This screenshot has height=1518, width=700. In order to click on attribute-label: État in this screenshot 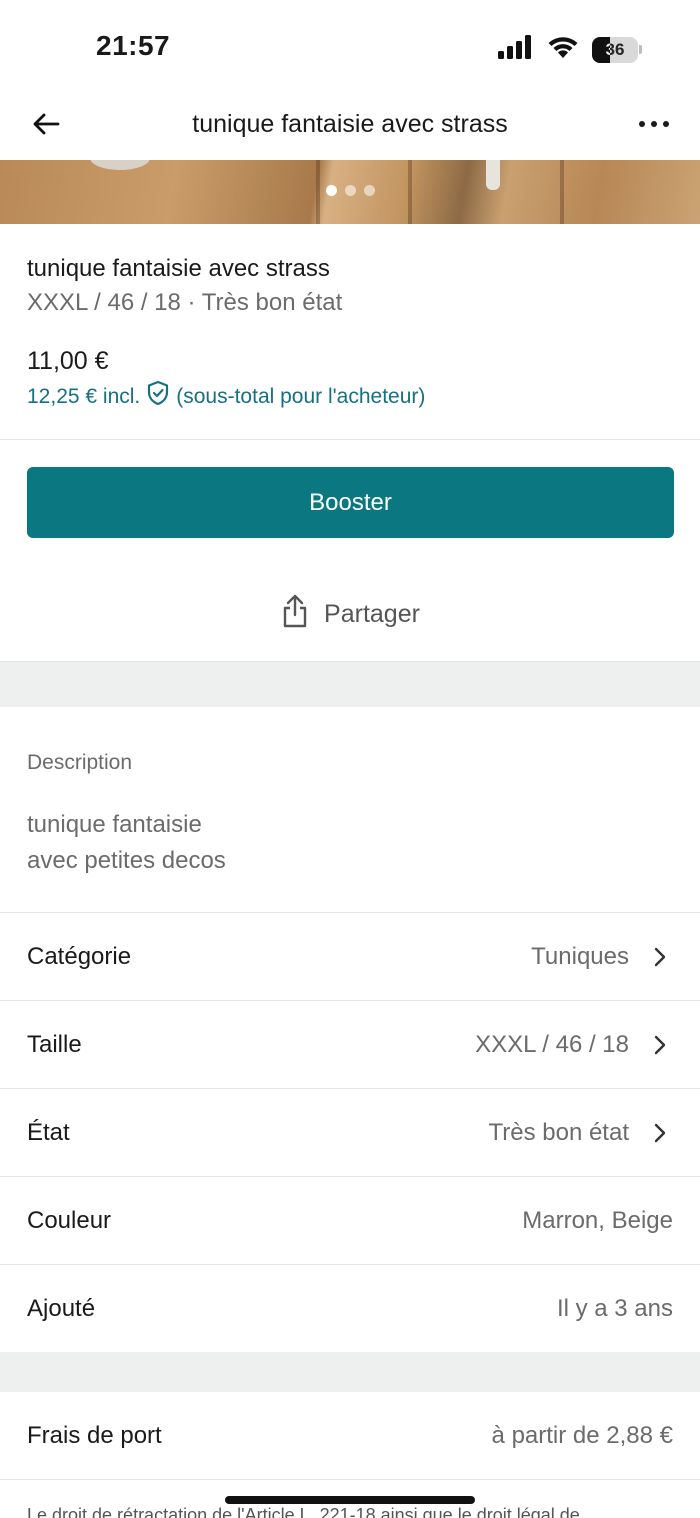, I will do `click(48, 1132)`.